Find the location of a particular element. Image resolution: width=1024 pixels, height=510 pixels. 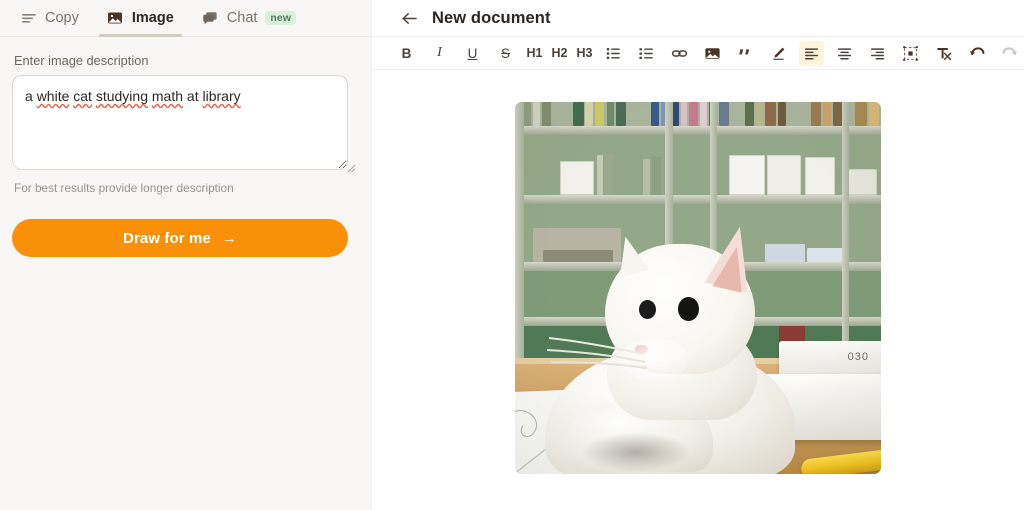

picture-icon is located at coordinates (115, 18).